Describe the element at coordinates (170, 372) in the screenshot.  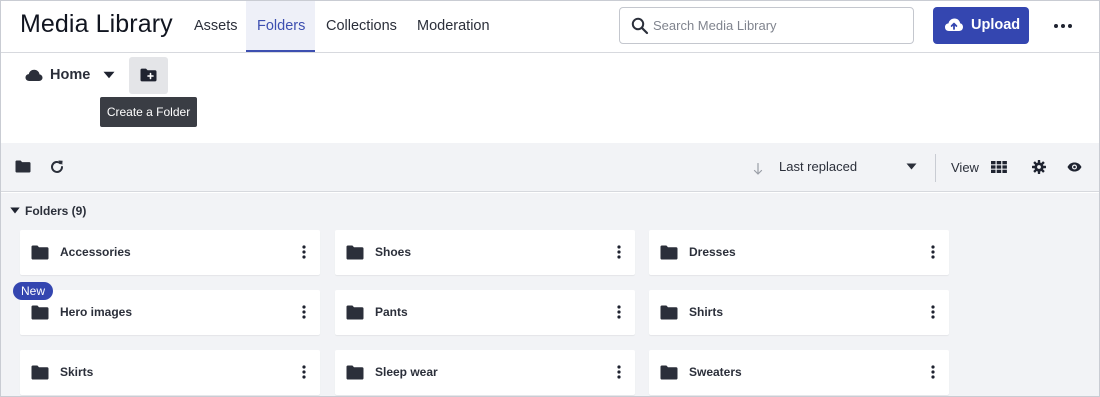
I see `folder-card: Skirts` at that location.